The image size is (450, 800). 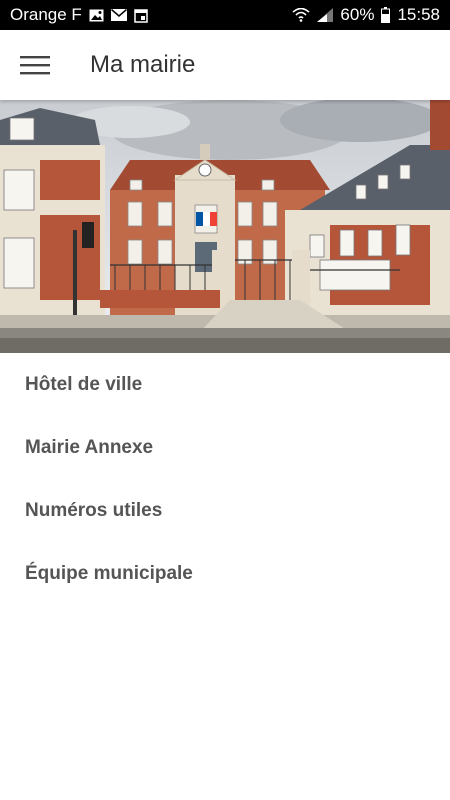 What do you see at coordinates (141, 15) in the screenshot?
I see `calendar-icon` at bounding box center [141, 15].